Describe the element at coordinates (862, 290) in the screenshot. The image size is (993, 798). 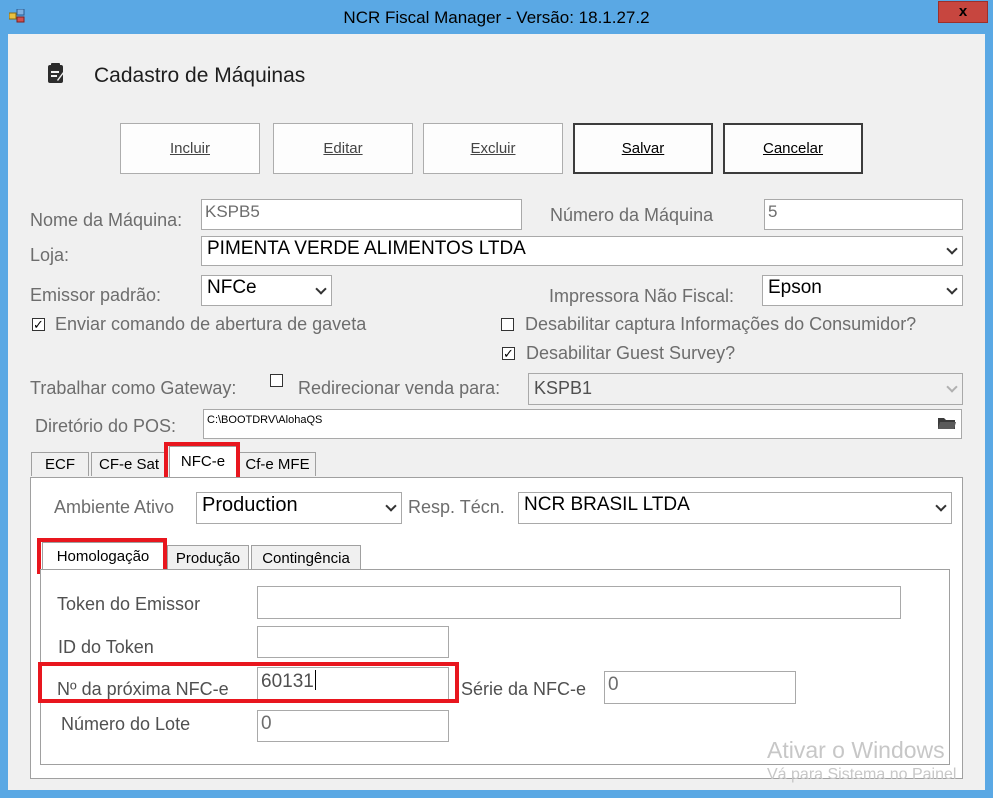
I see `impressora-select: Epson` at that location.